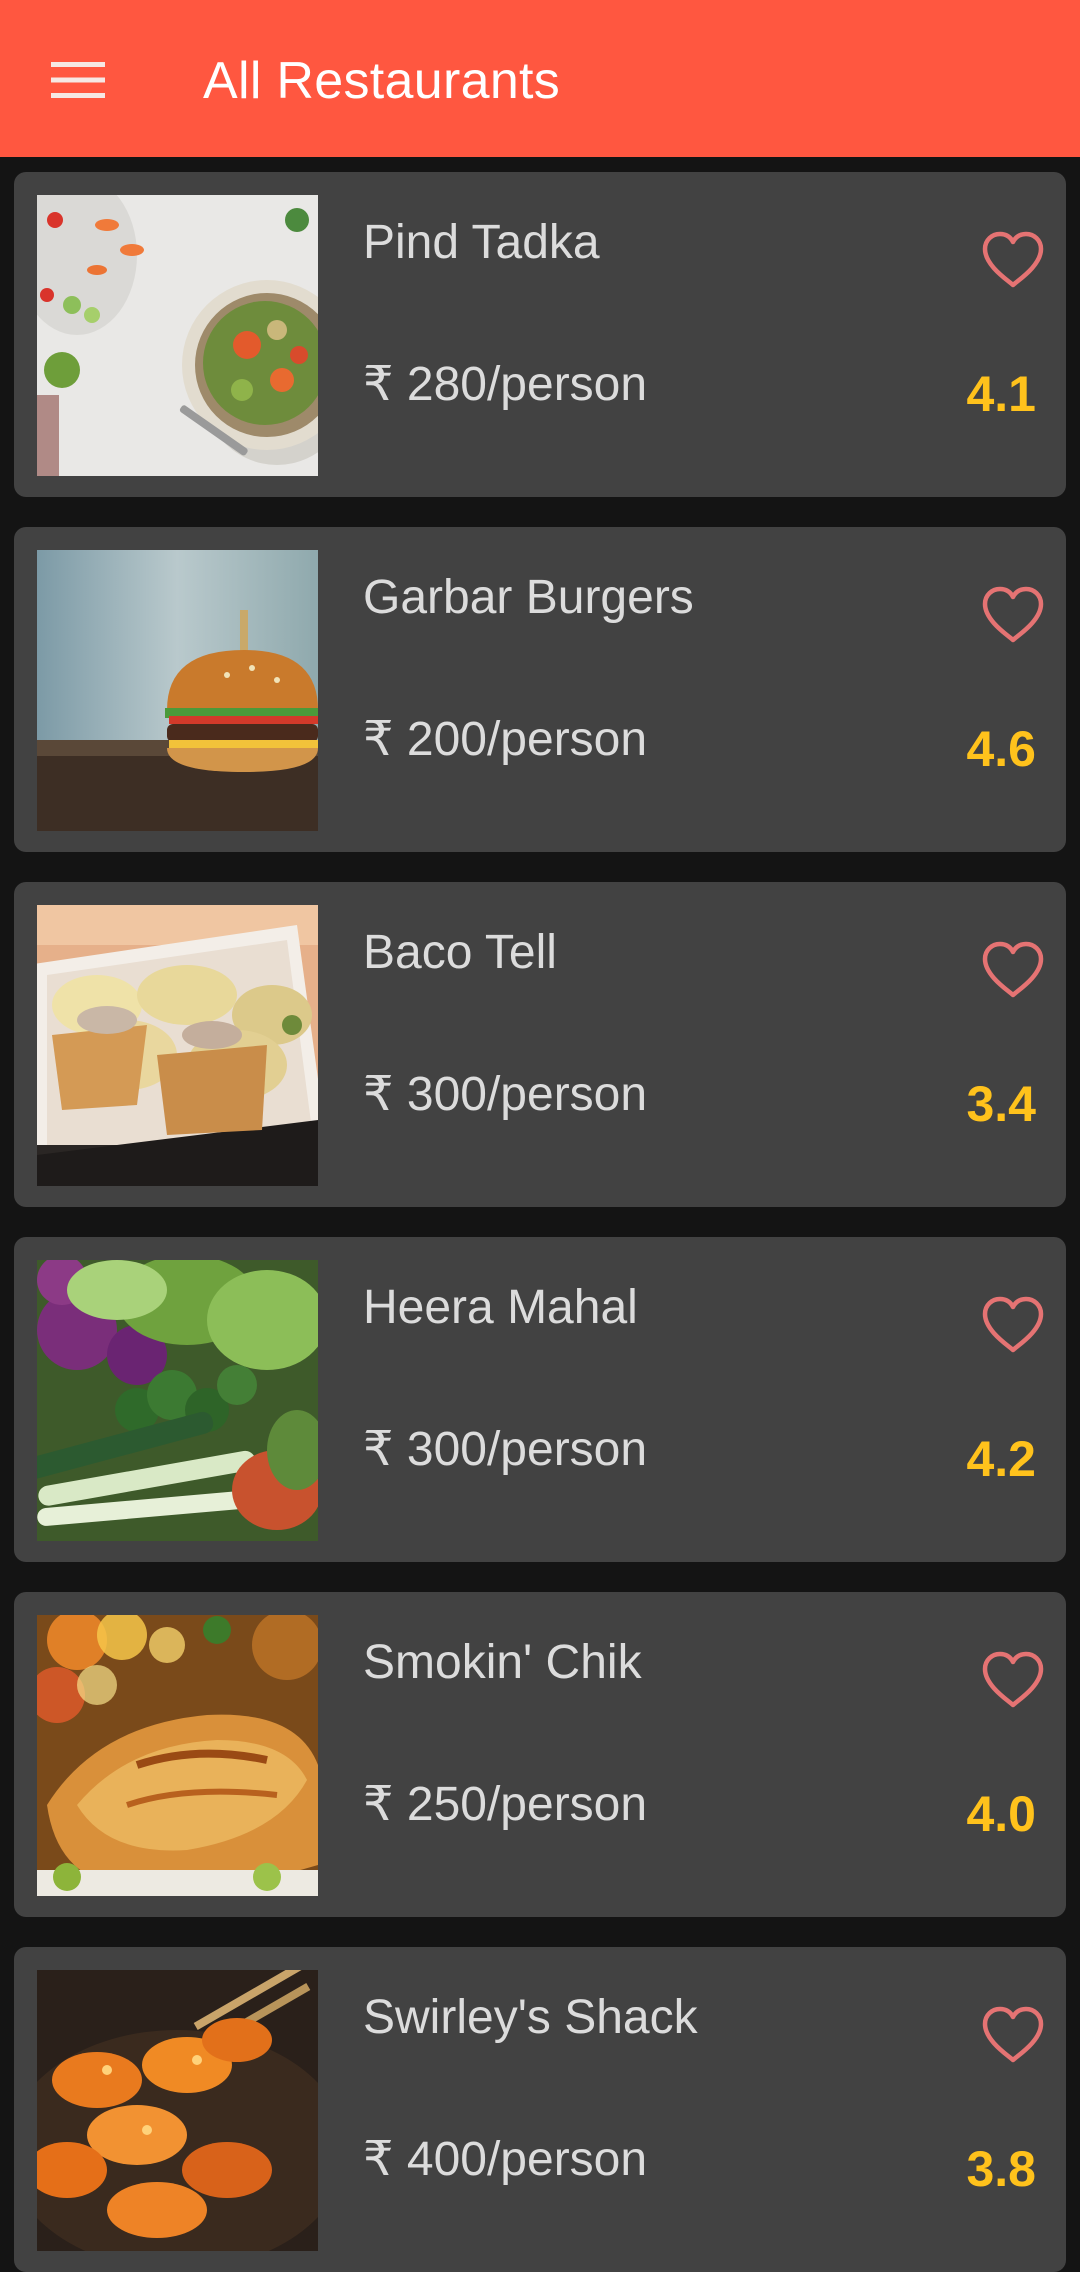  What do you see at coordinates (1001, 1814) in the screenshot?
I see `restaurant-rating: 4.0` at bounding box center [1001, 1814].